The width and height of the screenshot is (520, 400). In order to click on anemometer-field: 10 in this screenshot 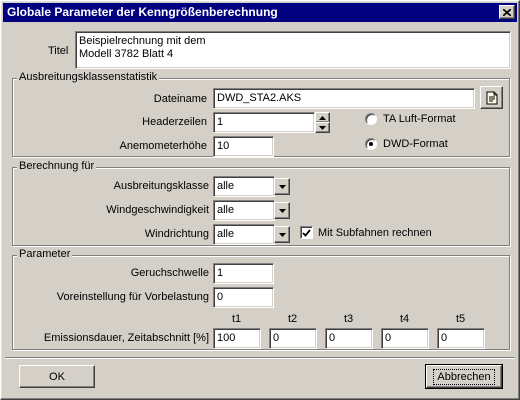, I will do `click(243, 146)`.